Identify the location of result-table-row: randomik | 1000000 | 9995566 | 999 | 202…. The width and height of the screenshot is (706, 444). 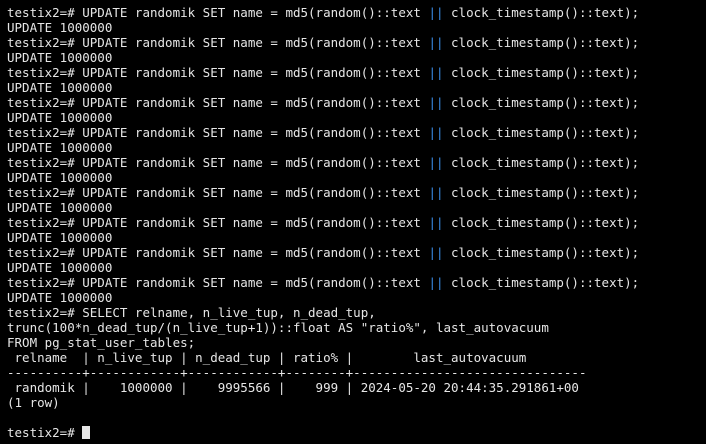
(293, 387).